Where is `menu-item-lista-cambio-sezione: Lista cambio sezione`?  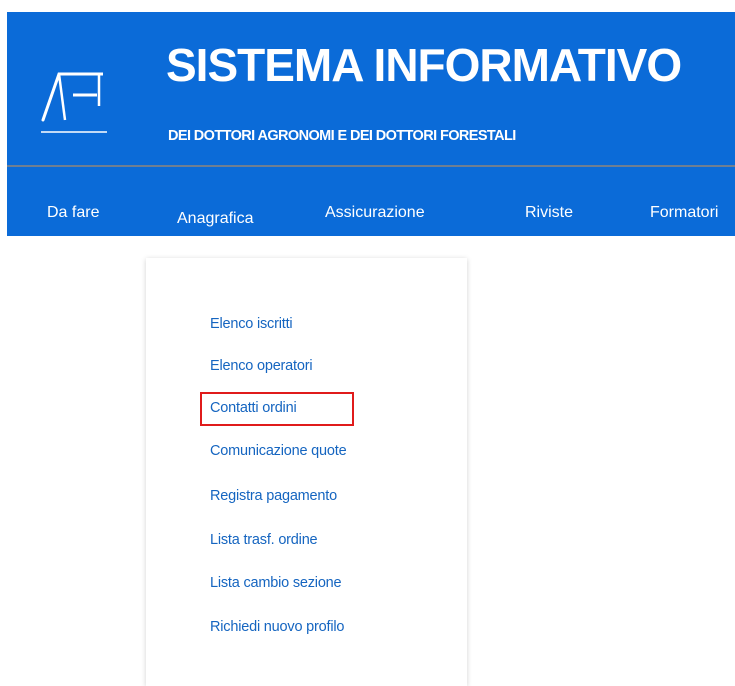 menu-item-lista-cambio-sezione: Lista cambio sezione is located at coordinates (276, 583).